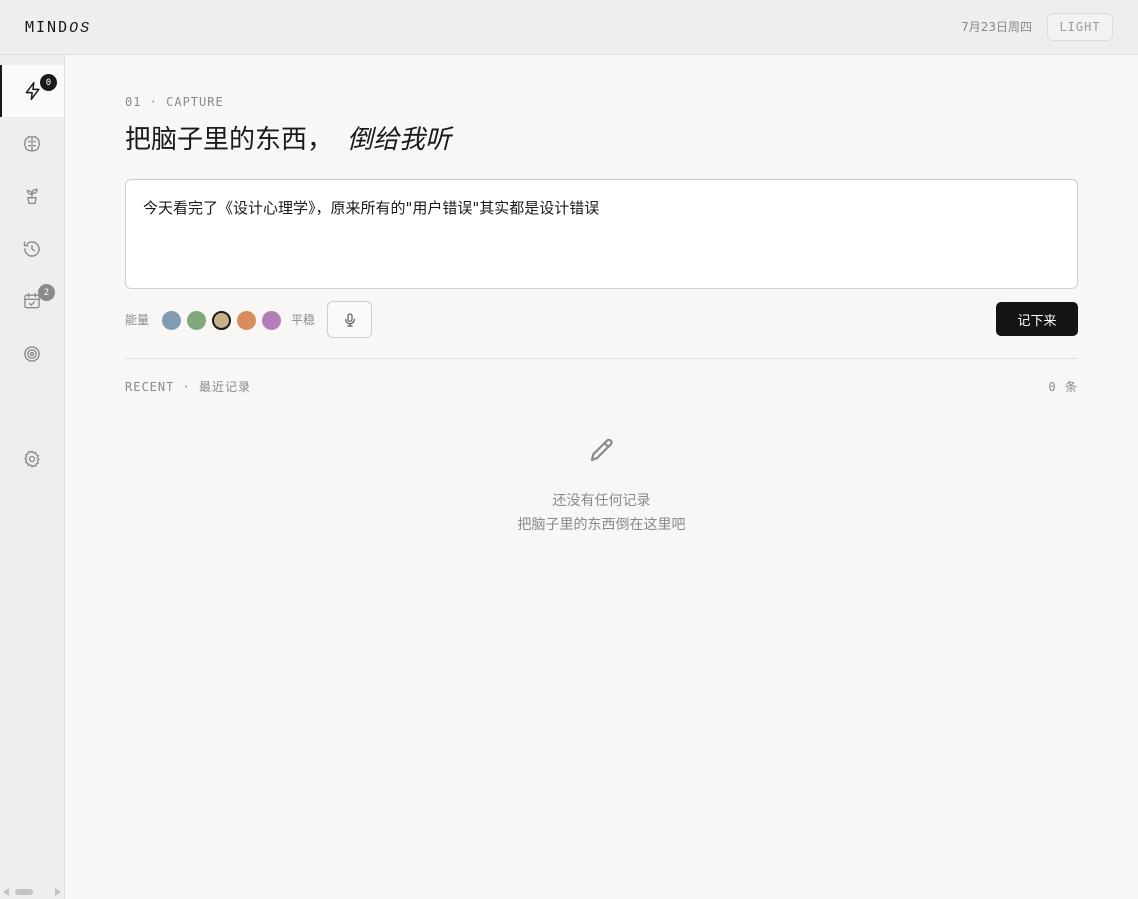 Image resolution: width=1138 pixels, height=899 pixels. I want to click on sprout-icon, so click(32, 196).